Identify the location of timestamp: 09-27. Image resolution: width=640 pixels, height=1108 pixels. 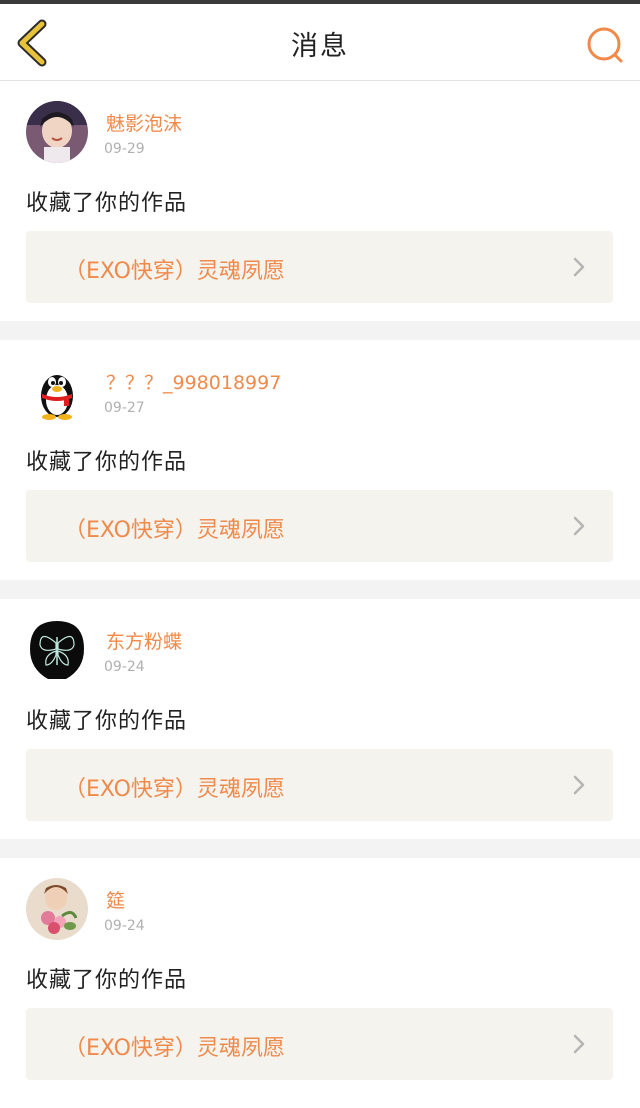
(124, 408).